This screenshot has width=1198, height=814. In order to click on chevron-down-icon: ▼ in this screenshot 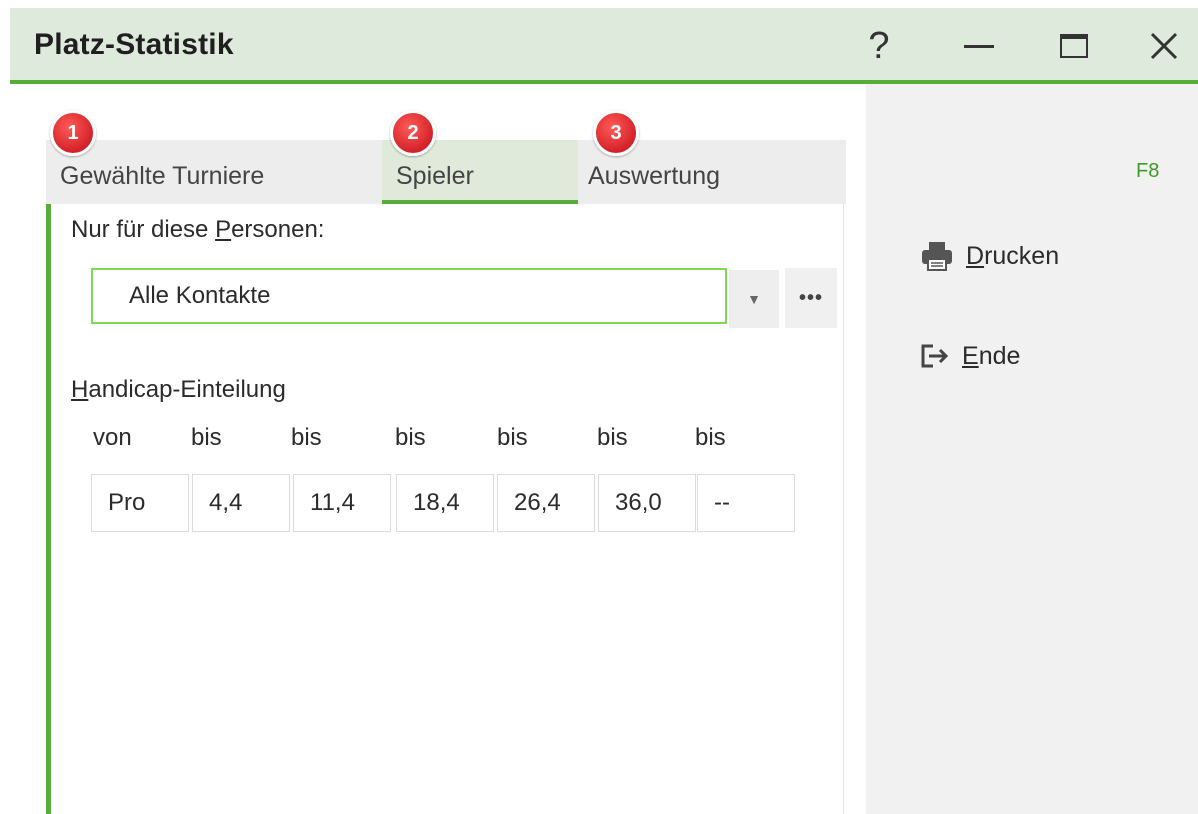, I will do `click(754, 299)`.